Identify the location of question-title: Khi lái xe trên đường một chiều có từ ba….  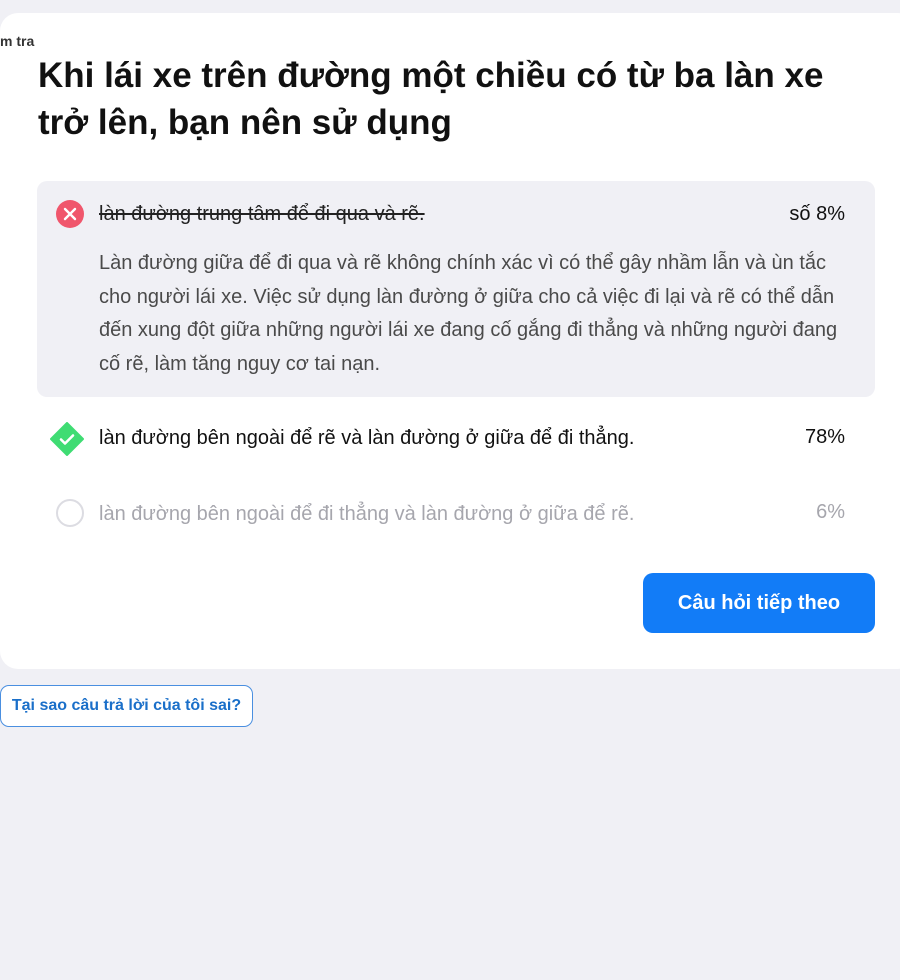
(431, 99).